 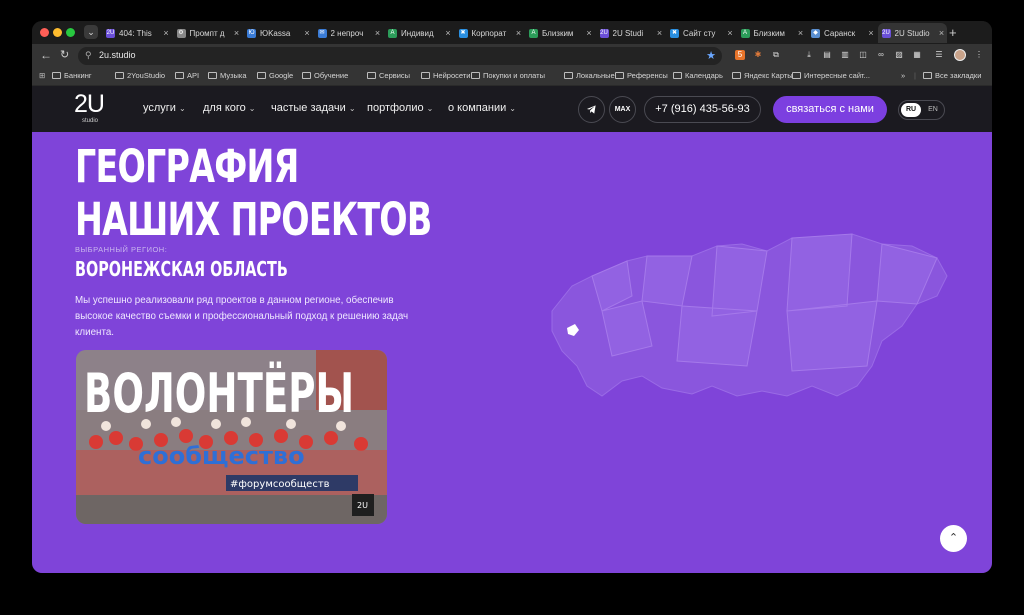 I want to click on tool-icon: ▨, so click(x=899, y=55).